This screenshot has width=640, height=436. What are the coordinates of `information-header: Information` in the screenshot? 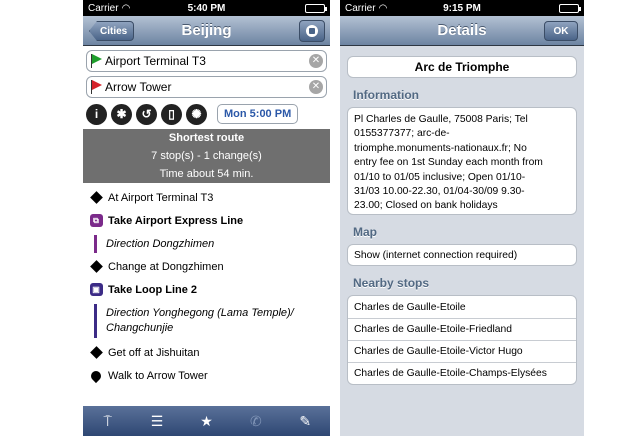 It's located at (386, 95).